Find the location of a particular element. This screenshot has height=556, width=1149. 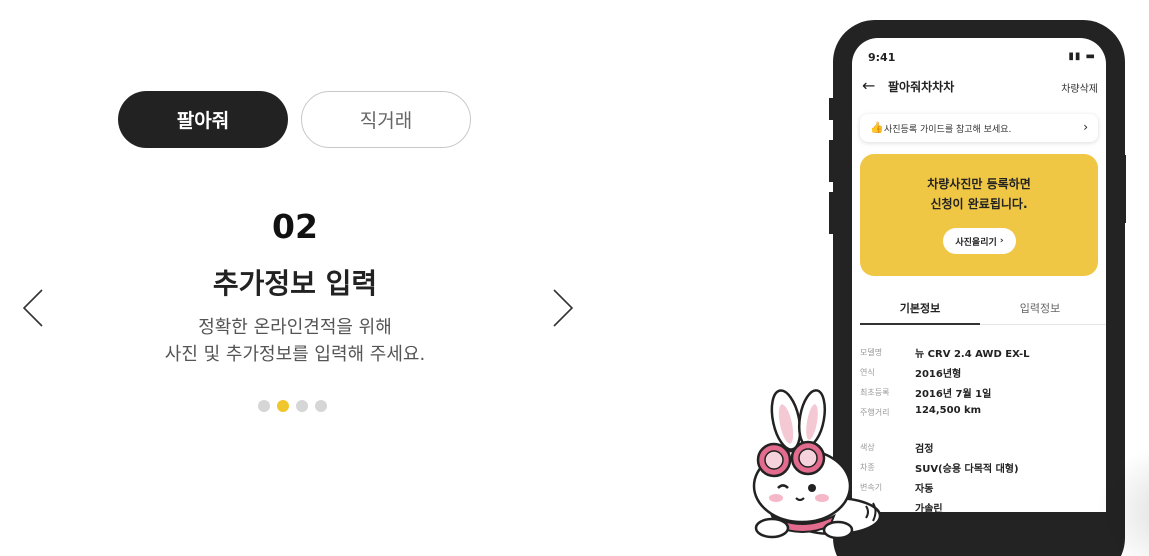

step-description: 정확한 온라인견적을 위해 사진 및 추가정보를 입력해 주세요. is located at coordinates (295, 341).